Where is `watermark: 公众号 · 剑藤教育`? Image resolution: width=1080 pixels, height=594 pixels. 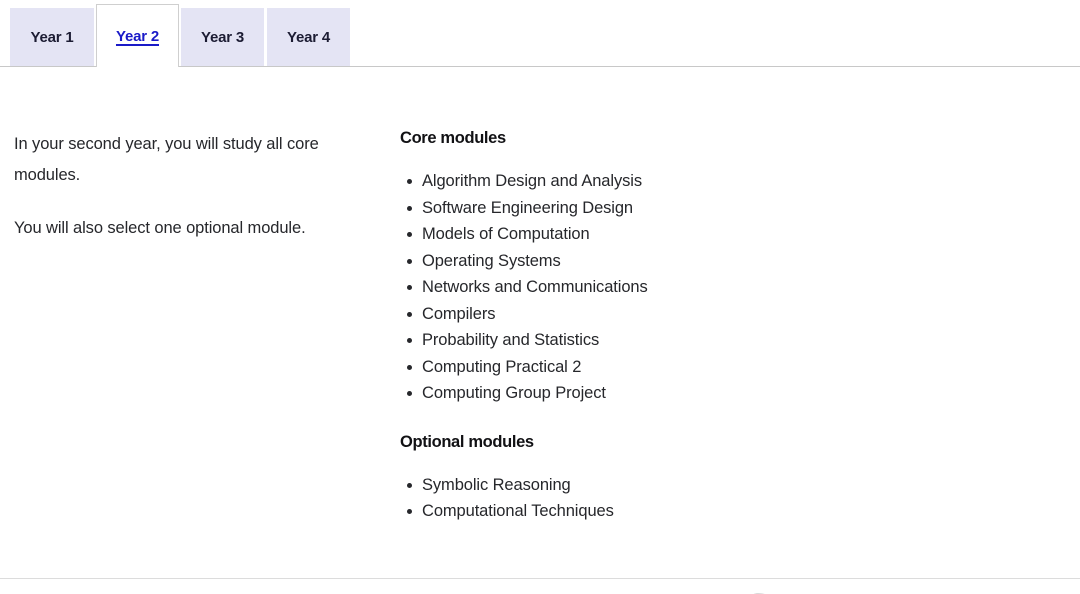 watermark: 公众号 · 剑藤教育 is located at coordinates (895, 591).